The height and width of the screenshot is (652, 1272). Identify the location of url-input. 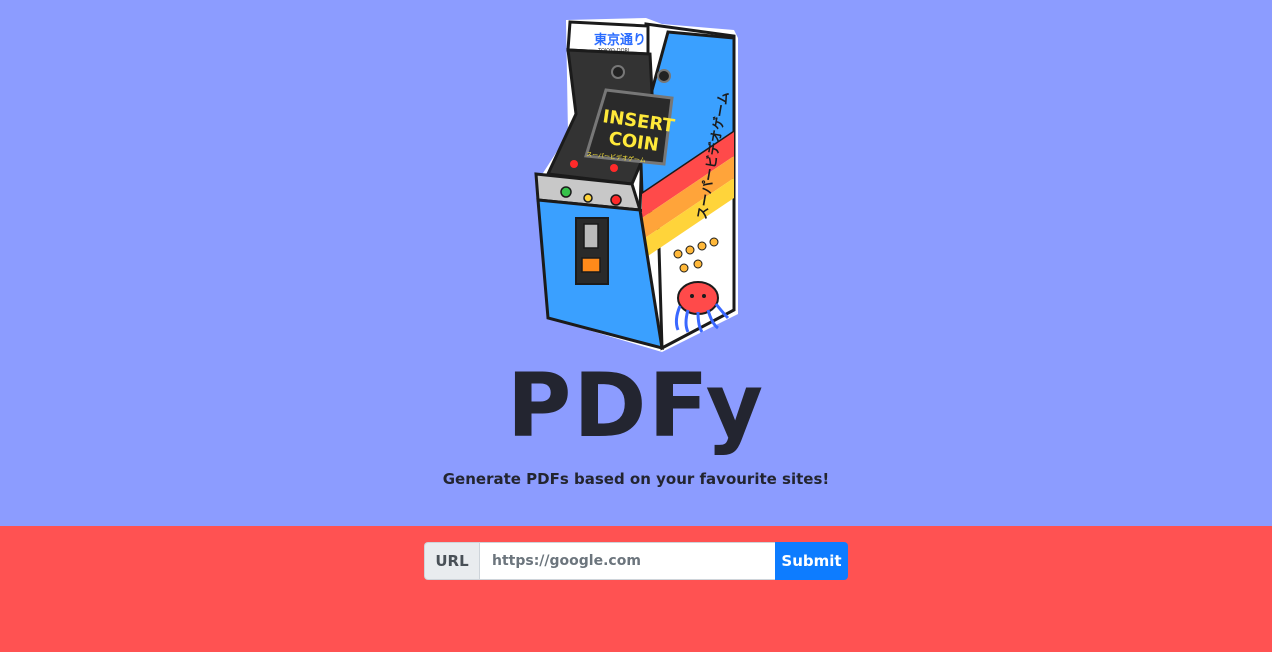
(627, 561).